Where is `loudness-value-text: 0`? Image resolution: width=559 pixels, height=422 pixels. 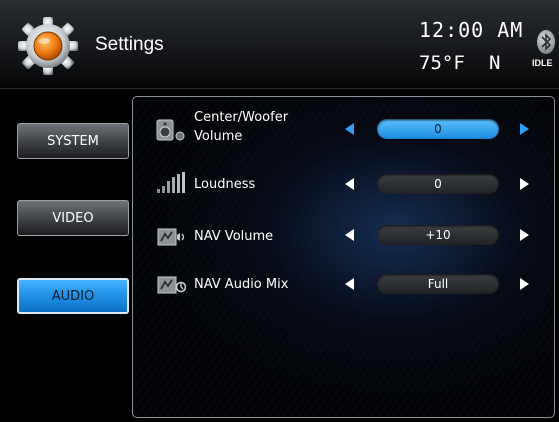 loudness-value-text: 0 is located at coordinates (438, 184).